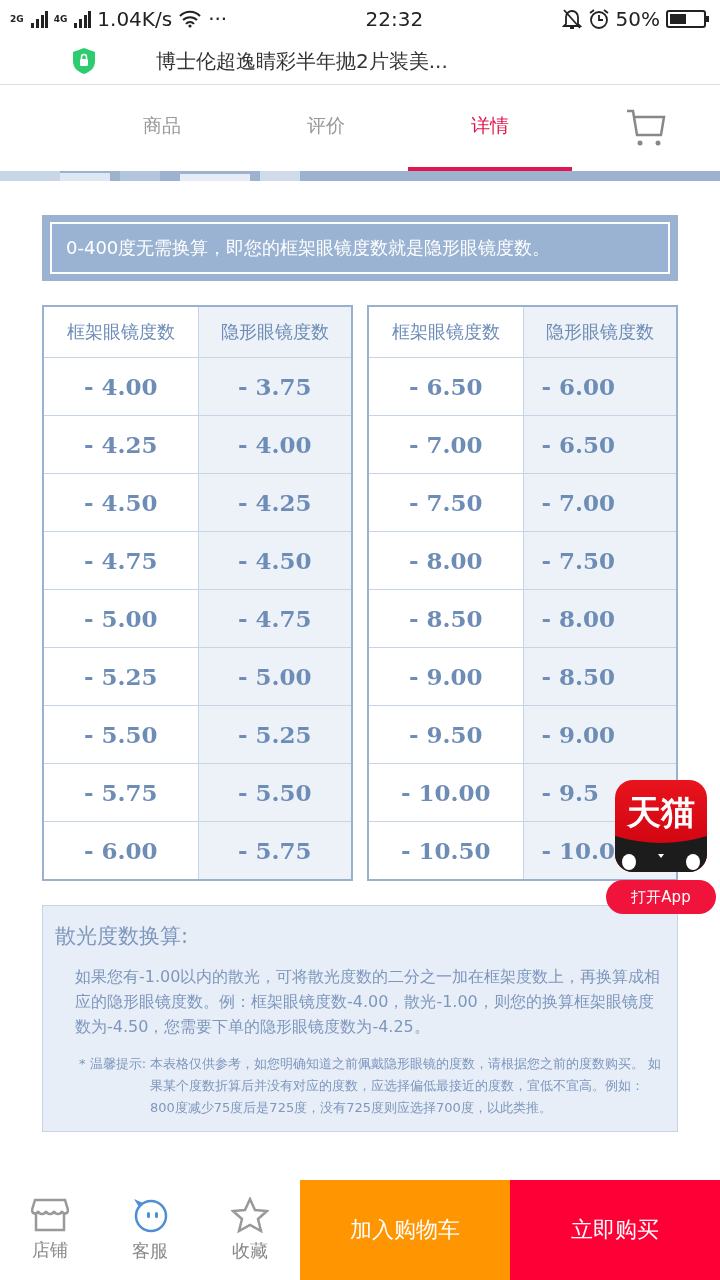 The width and height of the screenshot is (720, 1280). What do you see at coordinates (274, 793) in the screenshot?
I see `table-cell: - 5.50` at bounding box center [274, 793].